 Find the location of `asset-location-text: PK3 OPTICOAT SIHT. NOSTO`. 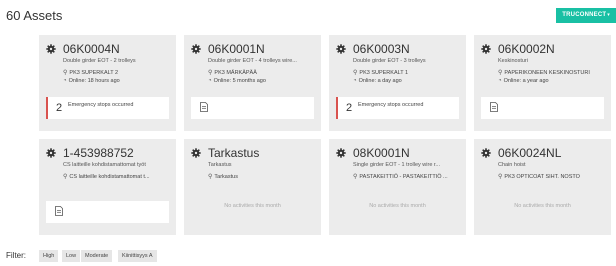

asset-location-text: PK3 OPTICOAT SIHT. NOSTO is located at coordinates (542, 177).